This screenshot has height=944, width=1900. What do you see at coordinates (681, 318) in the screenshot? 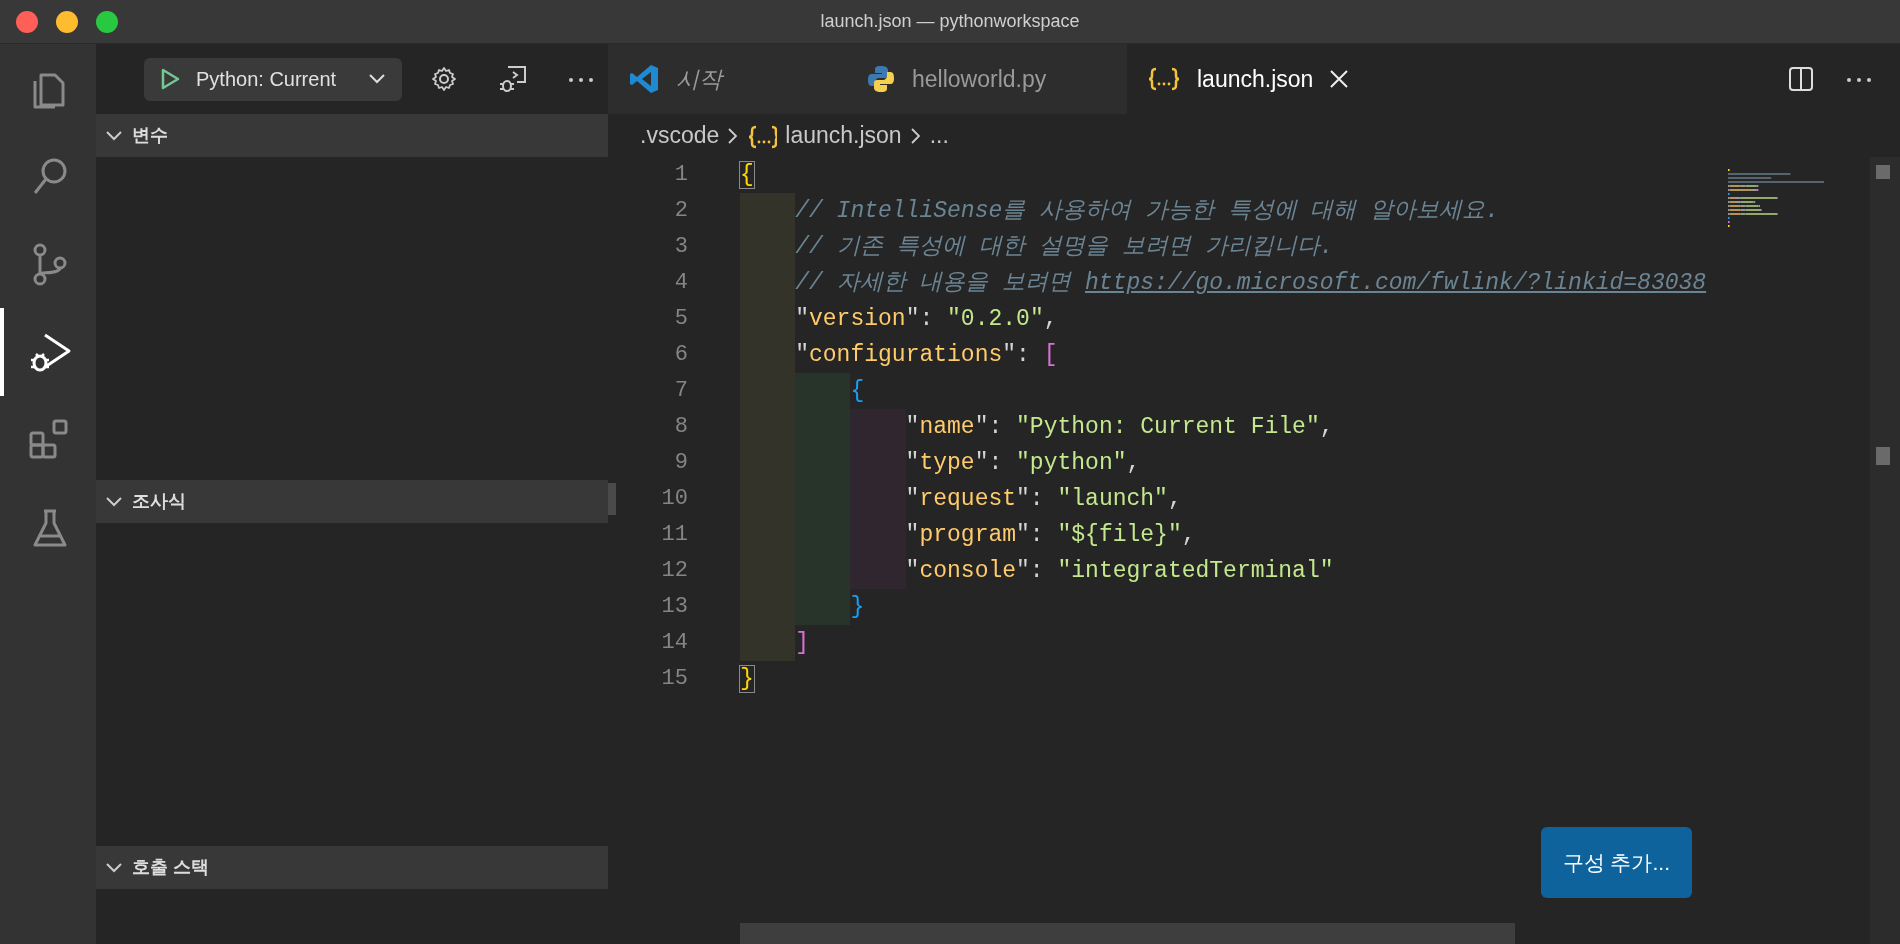
I see `line-number: 5` at bounding box center [681, 318].